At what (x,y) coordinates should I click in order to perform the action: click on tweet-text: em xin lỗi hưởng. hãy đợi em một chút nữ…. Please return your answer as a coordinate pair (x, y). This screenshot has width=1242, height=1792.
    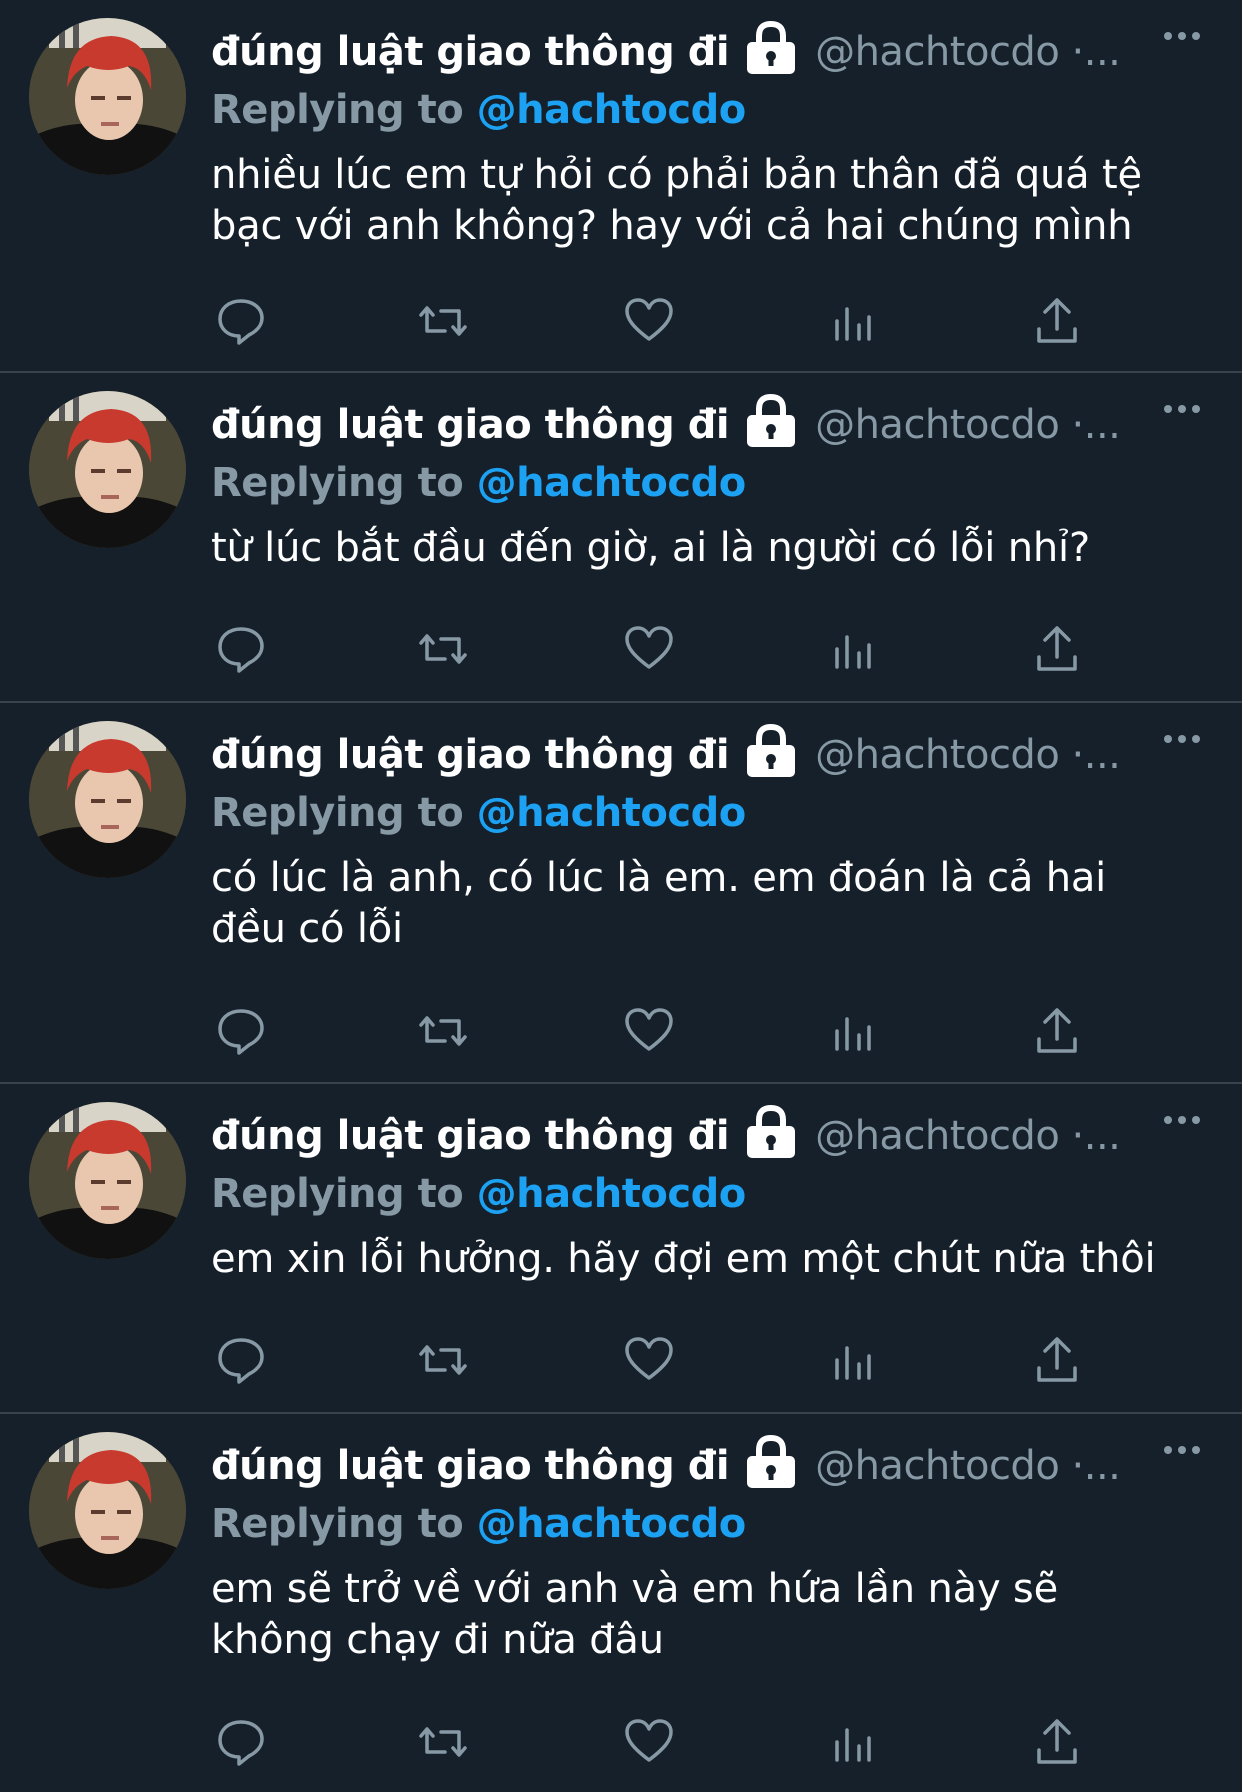
    Looking at the image, I should click on (683, 1259).